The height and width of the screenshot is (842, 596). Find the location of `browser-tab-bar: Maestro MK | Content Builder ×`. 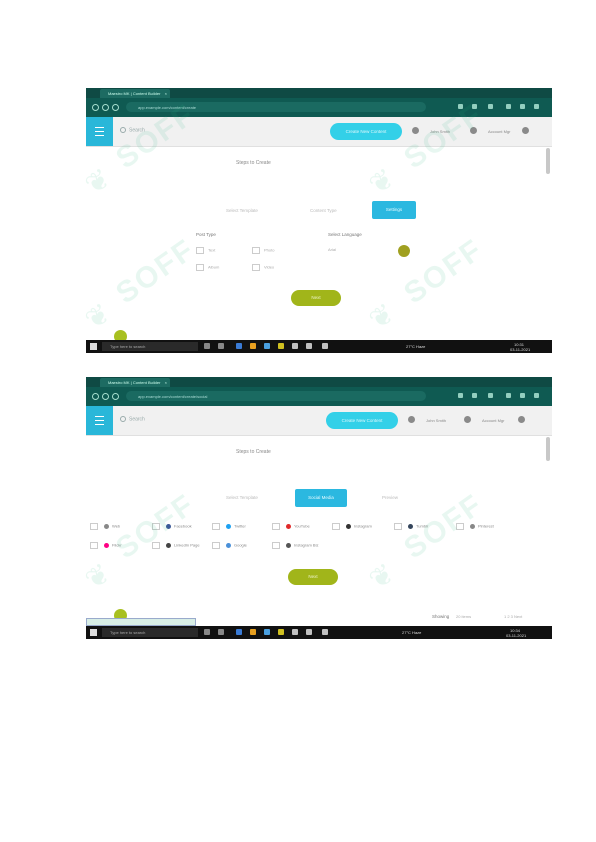

browser-tab-bar: Maestro MK | Content Builder × is located at coordinates (319, 382).